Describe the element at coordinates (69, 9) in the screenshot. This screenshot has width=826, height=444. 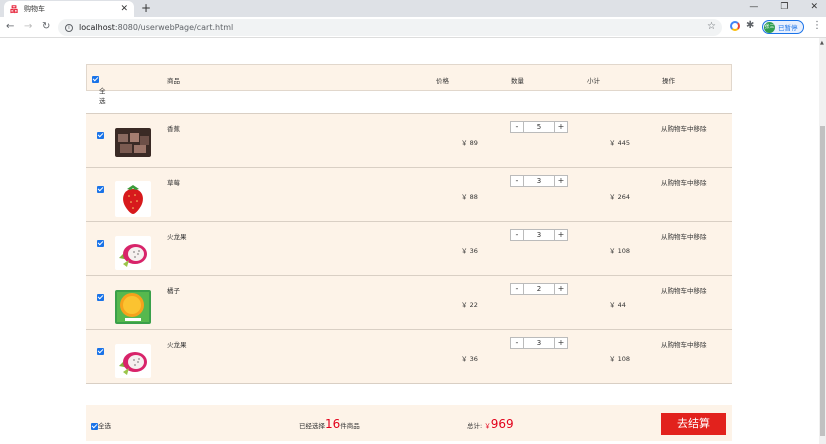
I see `browser-tab: 品 购物车 ✕` at that location.